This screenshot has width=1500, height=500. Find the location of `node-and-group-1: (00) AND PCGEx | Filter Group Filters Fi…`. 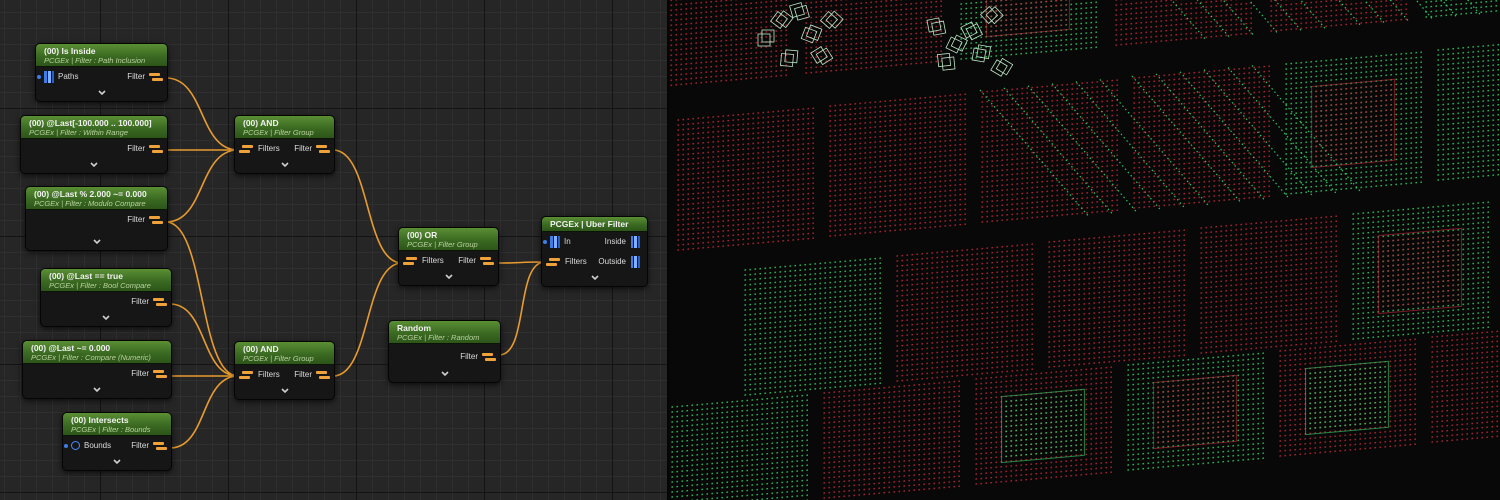

node-and-group-1: (00) AND PCGEx | Filter Group Filters Fi… is located at coordinates (284, 144).